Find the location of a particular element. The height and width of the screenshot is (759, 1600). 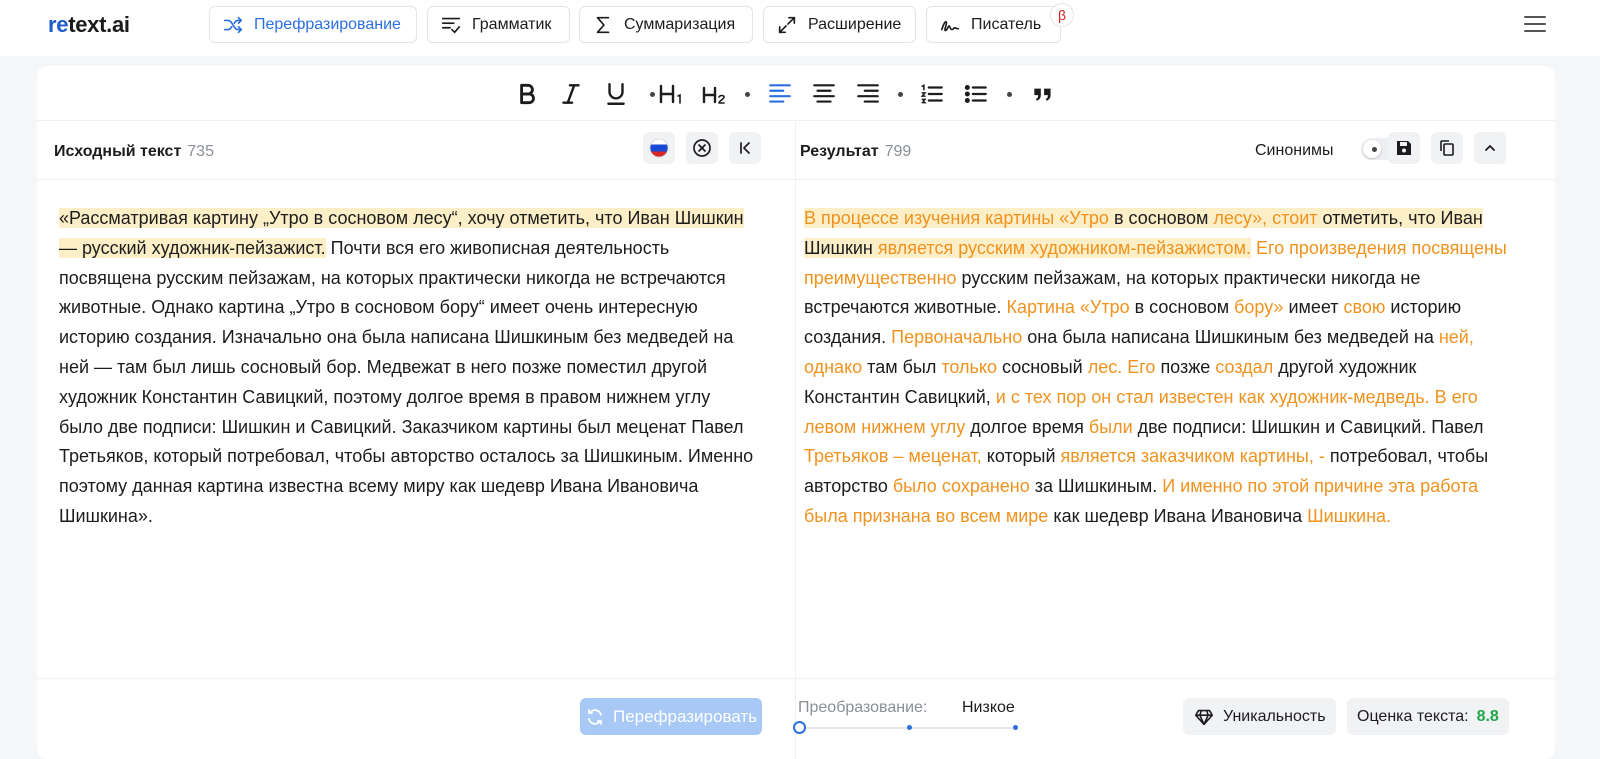

header-separator is located at coordinates (1374, 149).